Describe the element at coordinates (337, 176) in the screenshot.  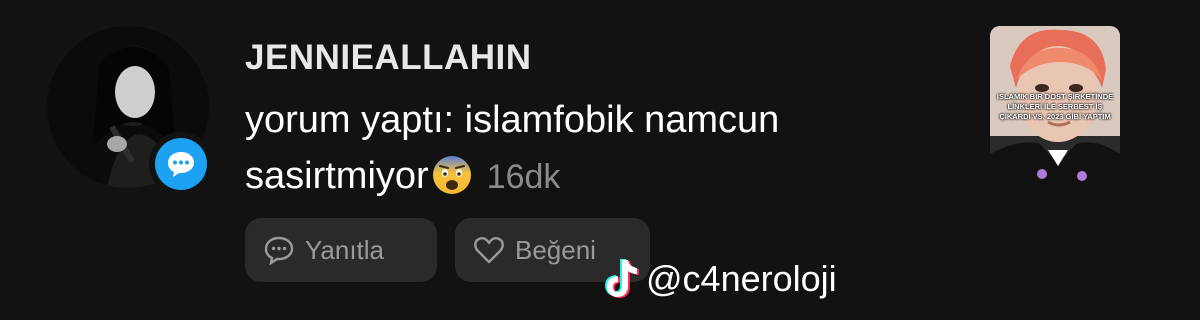
I see `comment-text-line2: sasirtmiyor` at that location.